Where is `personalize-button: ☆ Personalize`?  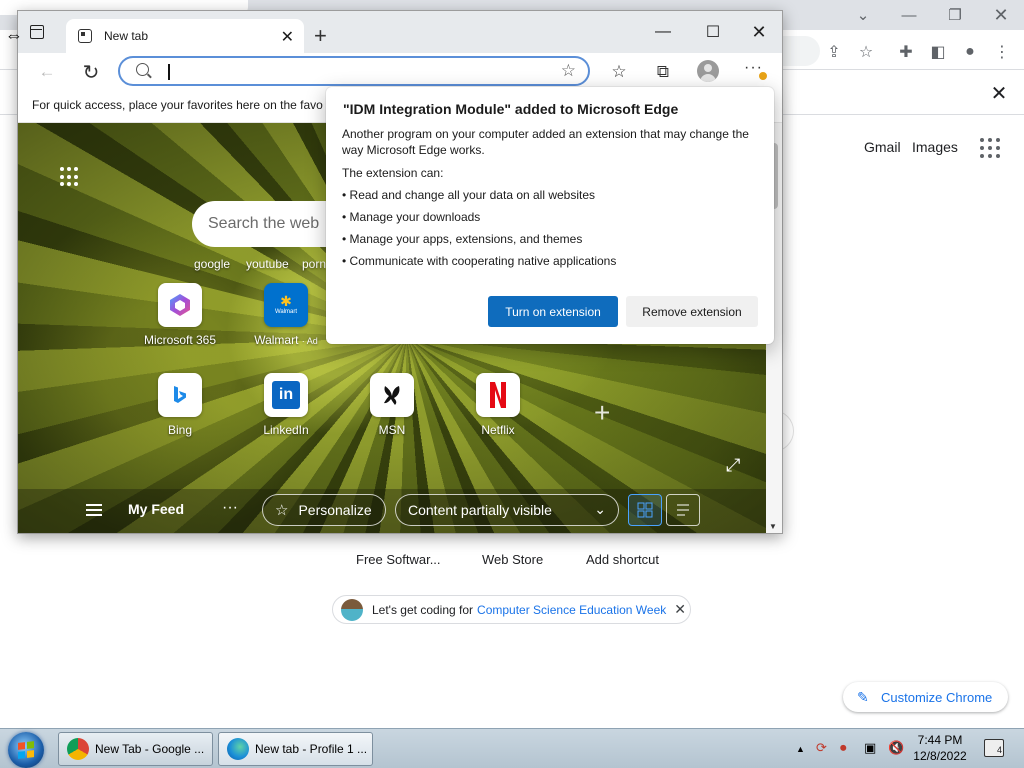 personalize-button: ☆ Personalize is located at coordinates (324, 510).